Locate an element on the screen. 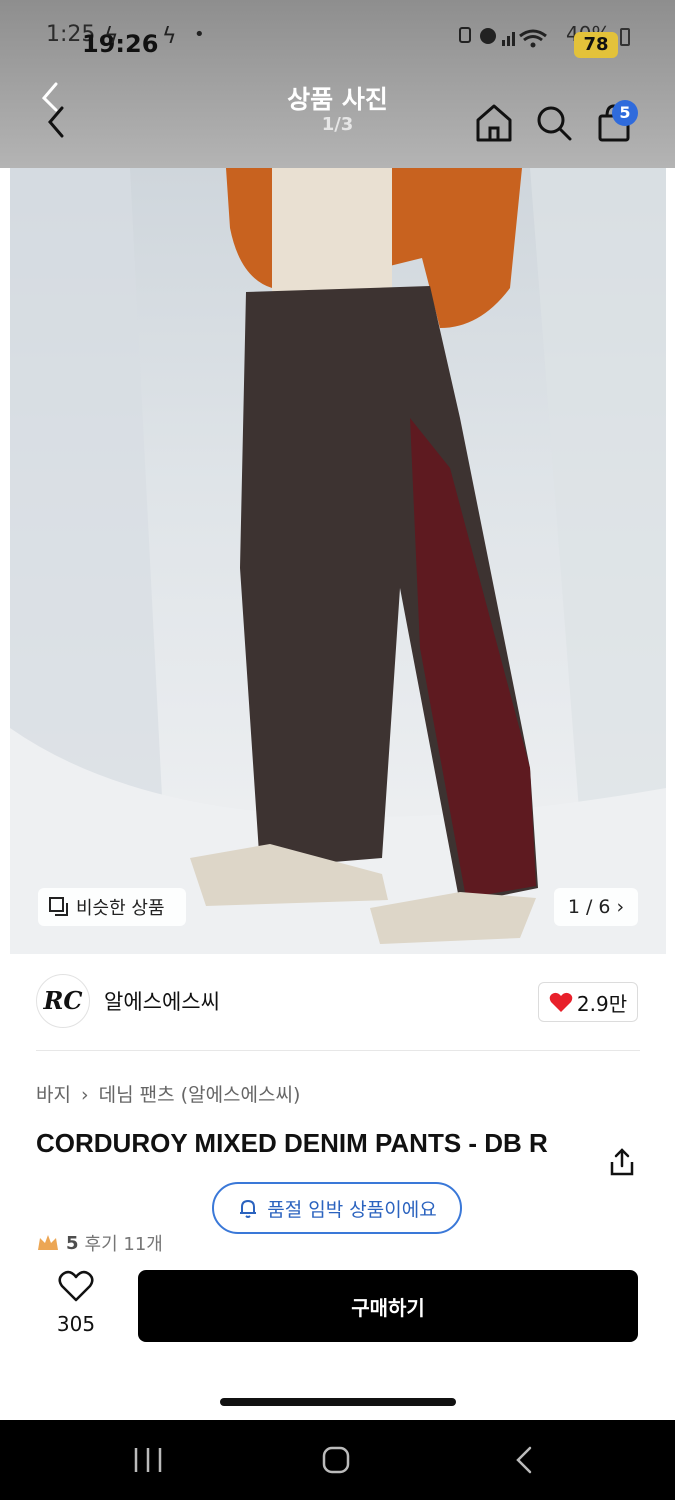  divider is located at coordinates (338, 1050).